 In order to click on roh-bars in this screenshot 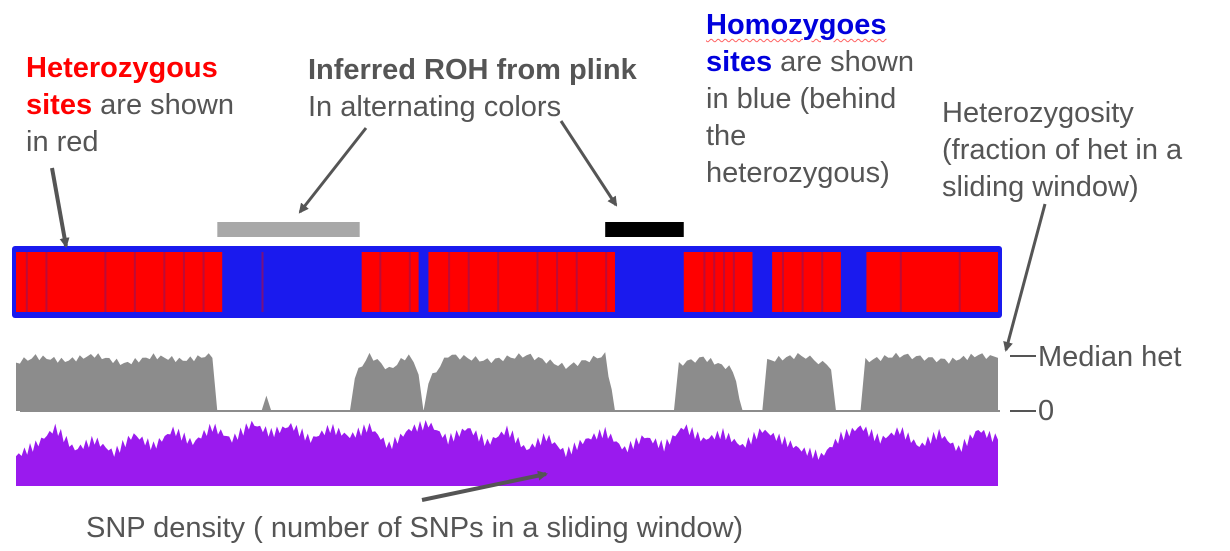, I will do `click(450, 229)`.